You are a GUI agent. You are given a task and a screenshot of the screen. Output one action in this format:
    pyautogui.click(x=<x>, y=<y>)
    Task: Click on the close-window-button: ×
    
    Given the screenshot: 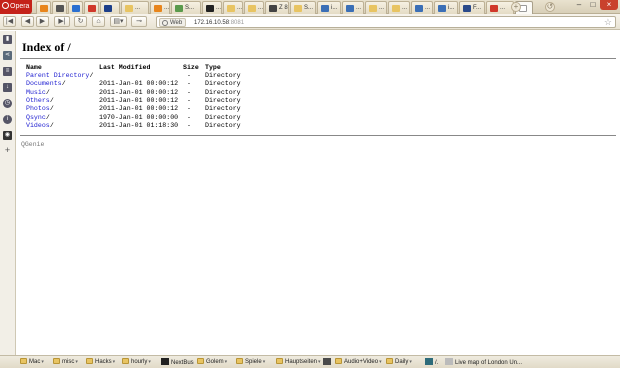 What is the action you would take?
    pyautogui.click(x=609, y=5)
    